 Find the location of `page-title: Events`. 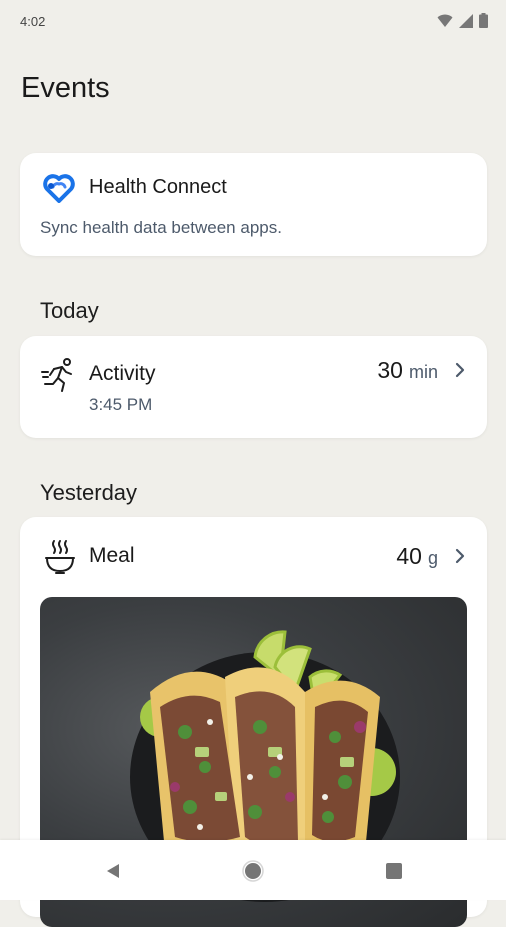

page-title: Events is located at coordinates (65, 88).